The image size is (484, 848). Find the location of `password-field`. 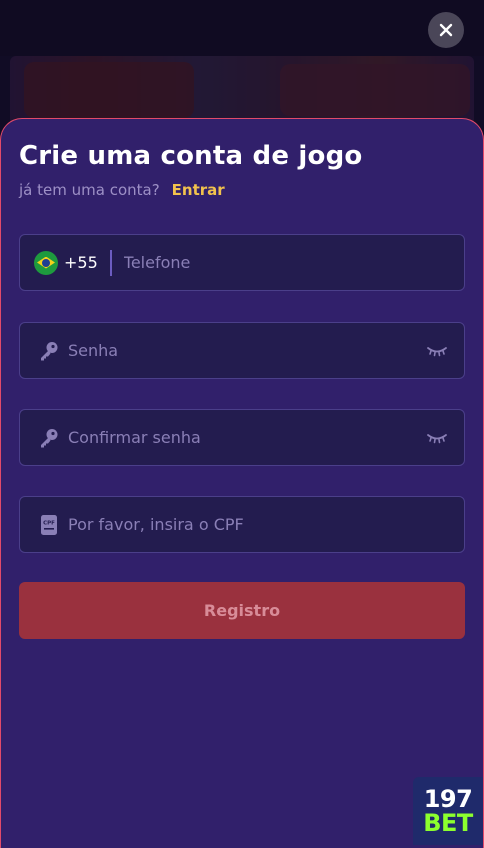

password-field is located at coordinates (242, 350).